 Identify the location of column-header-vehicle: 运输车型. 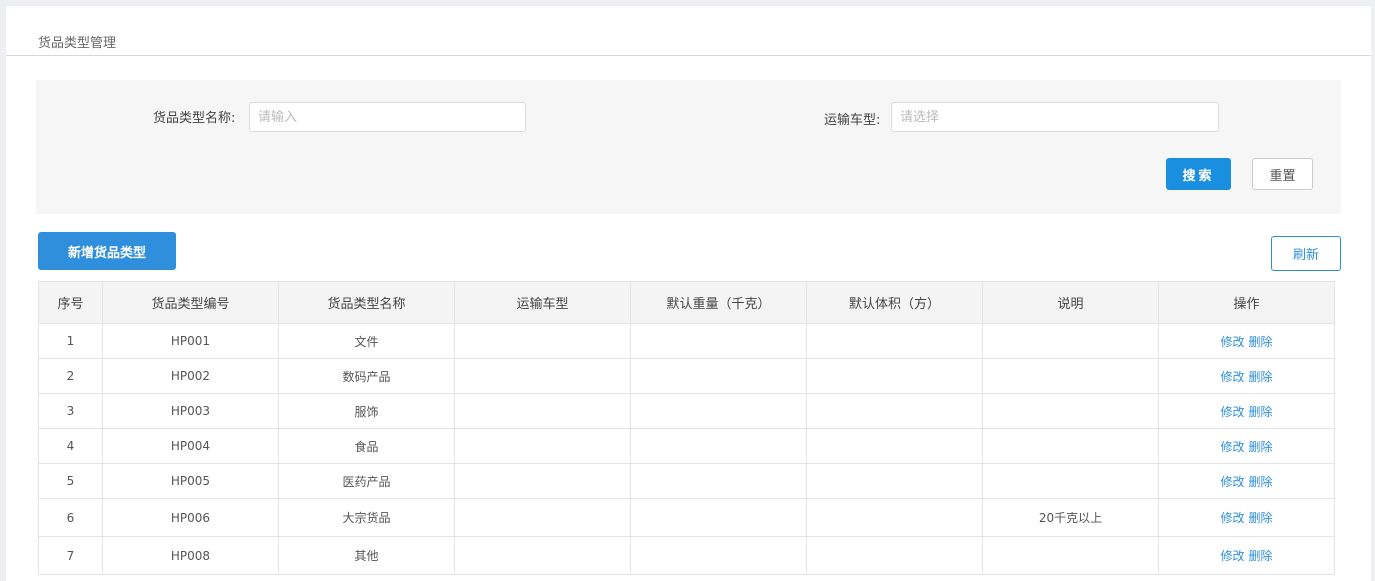
(542, 302).